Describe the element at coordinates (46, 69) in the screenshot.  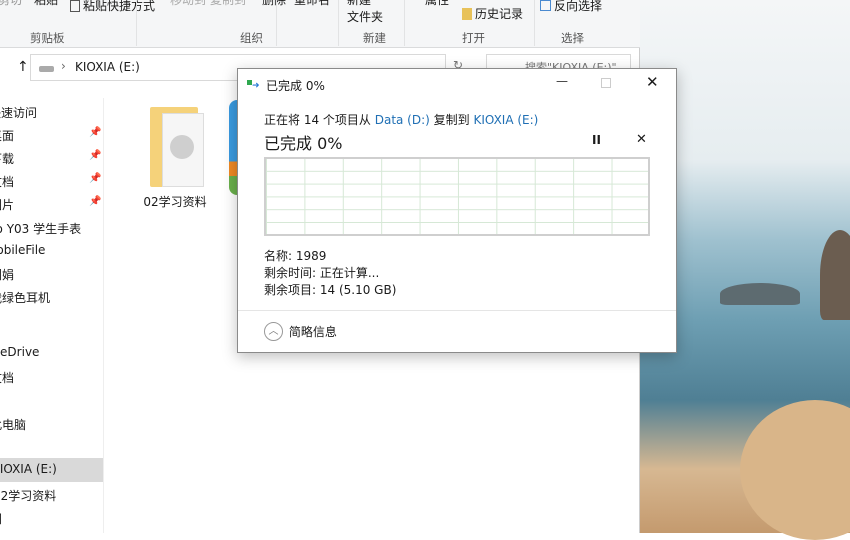
I see `drive-icon` at that location.